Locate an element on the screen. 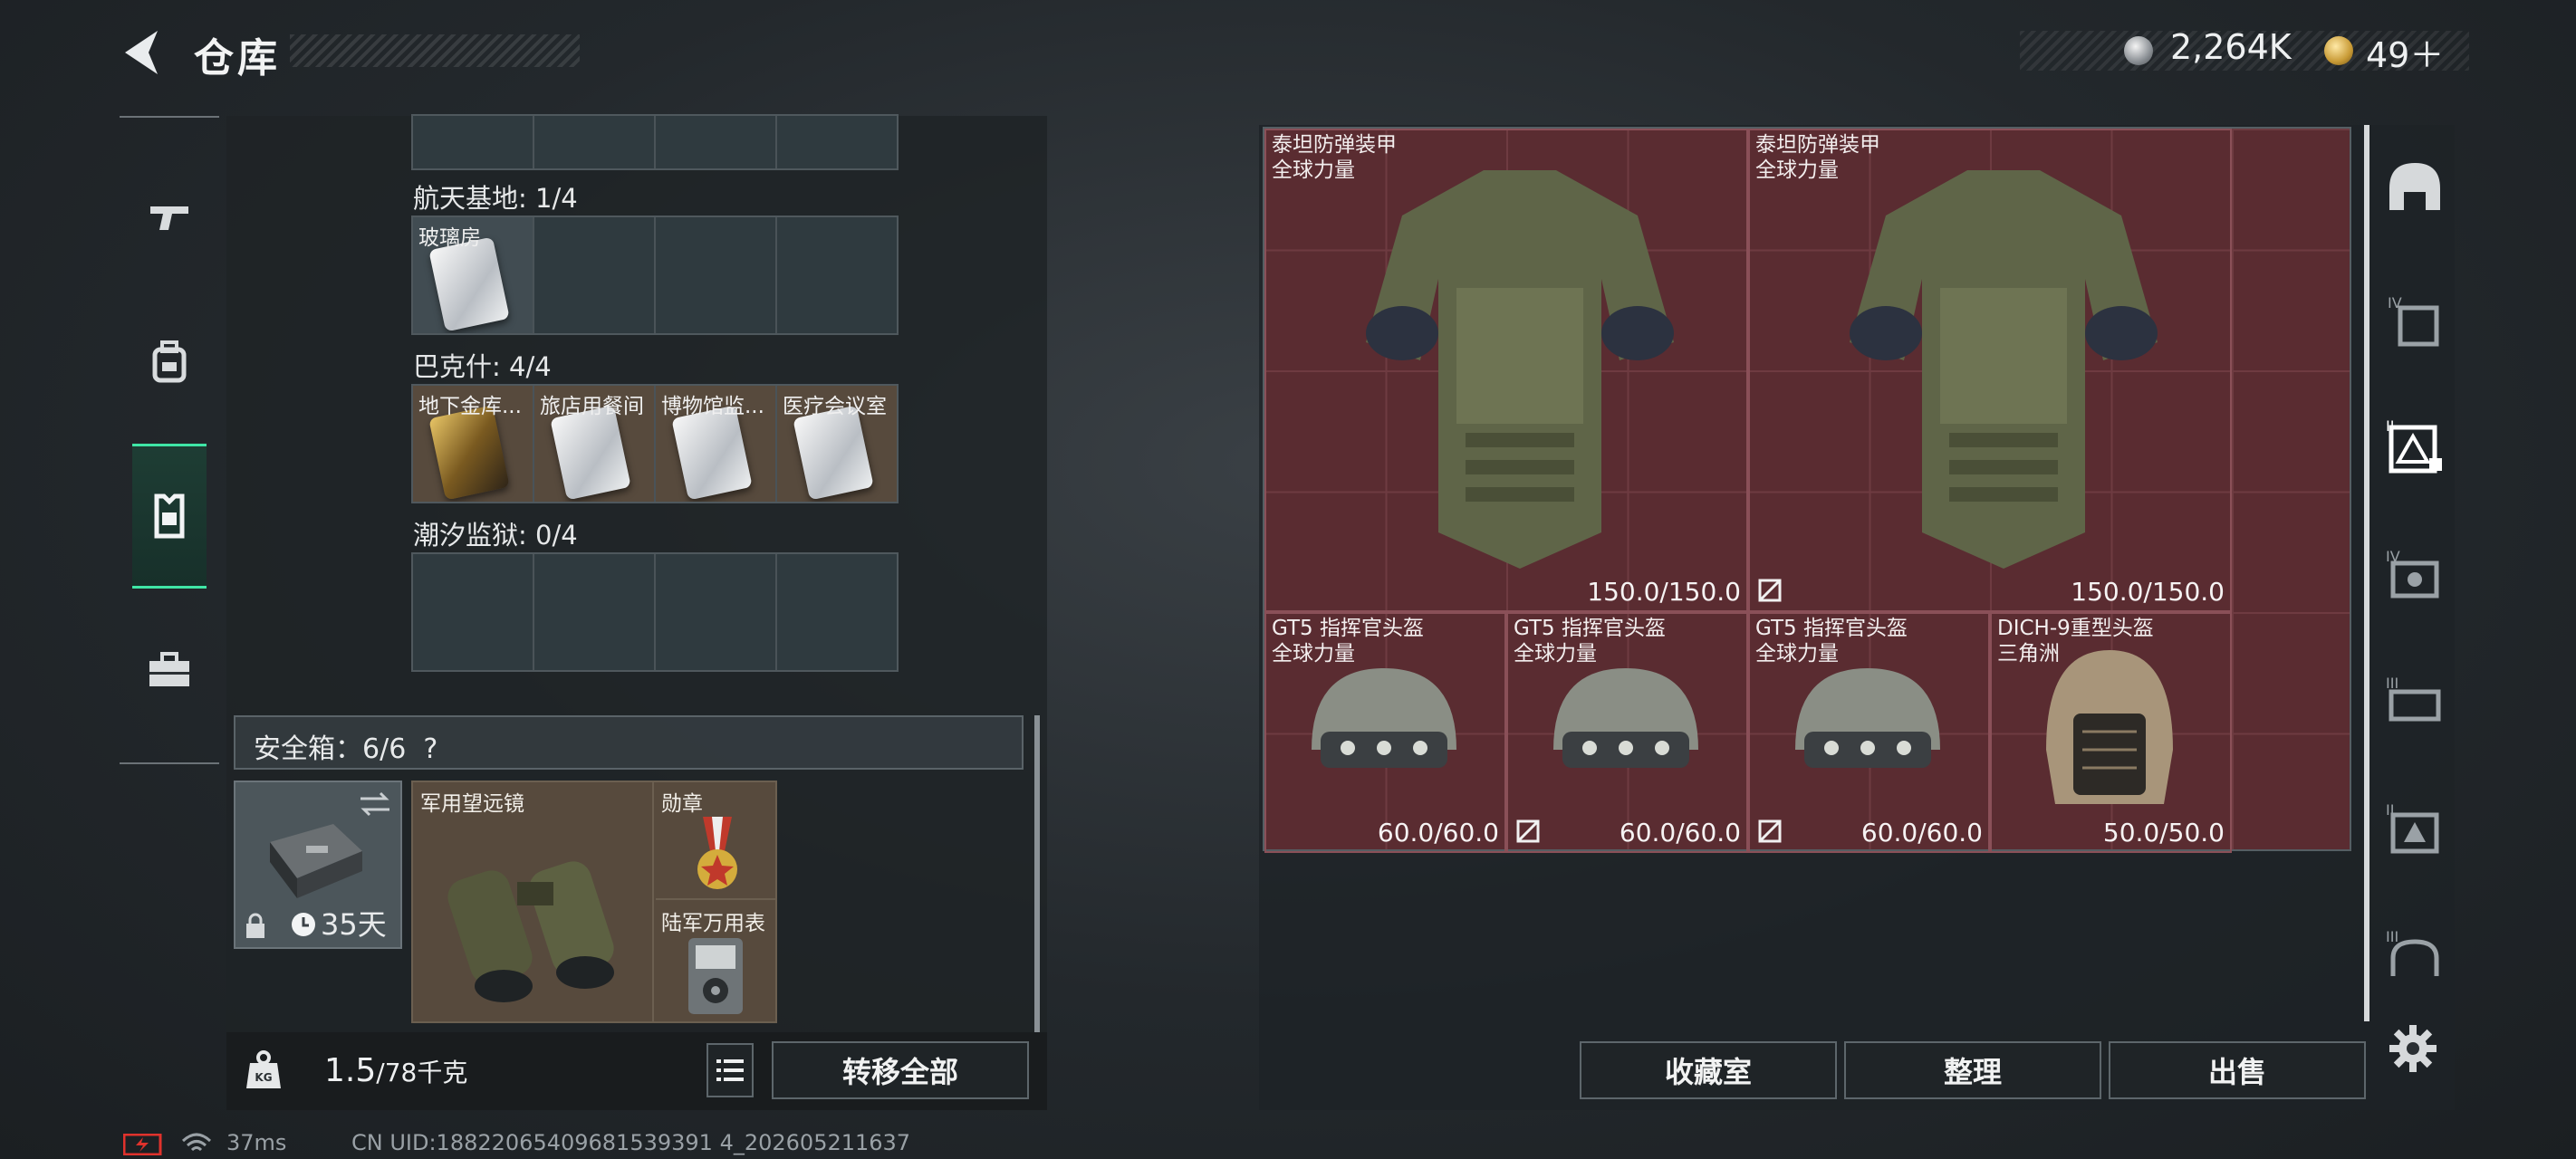  nav-toolbox is located at coordinates (169, 670).